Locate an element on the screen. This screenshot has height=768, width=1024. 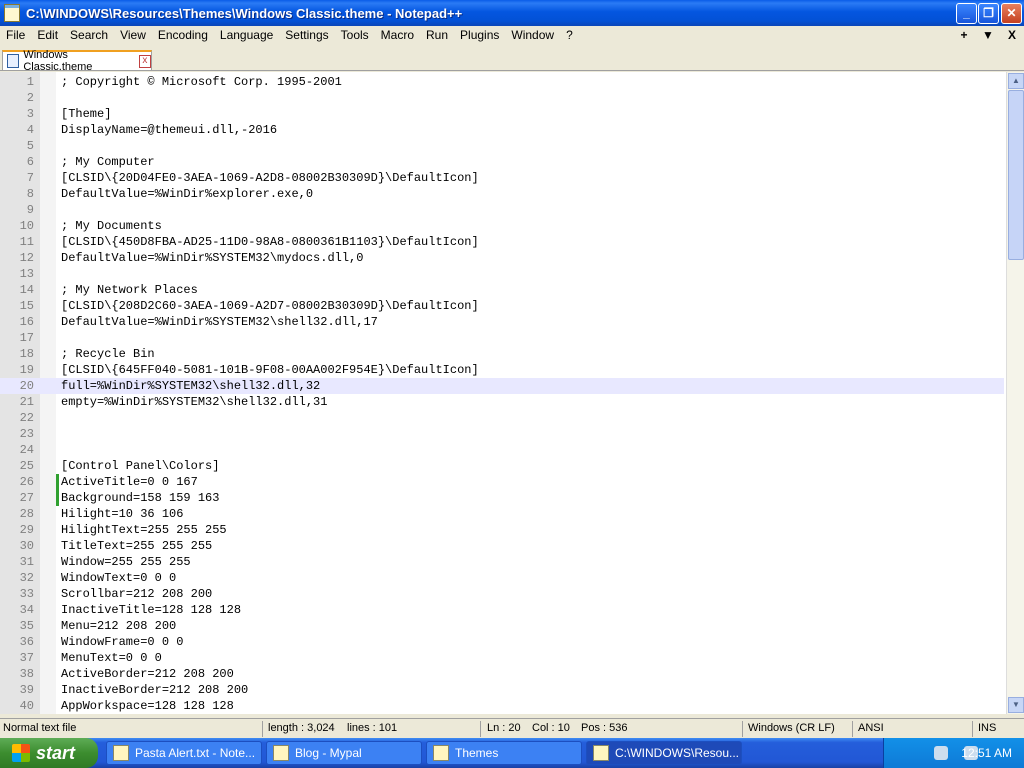
menu-tools: Tools is located at coordinates (355, 35).